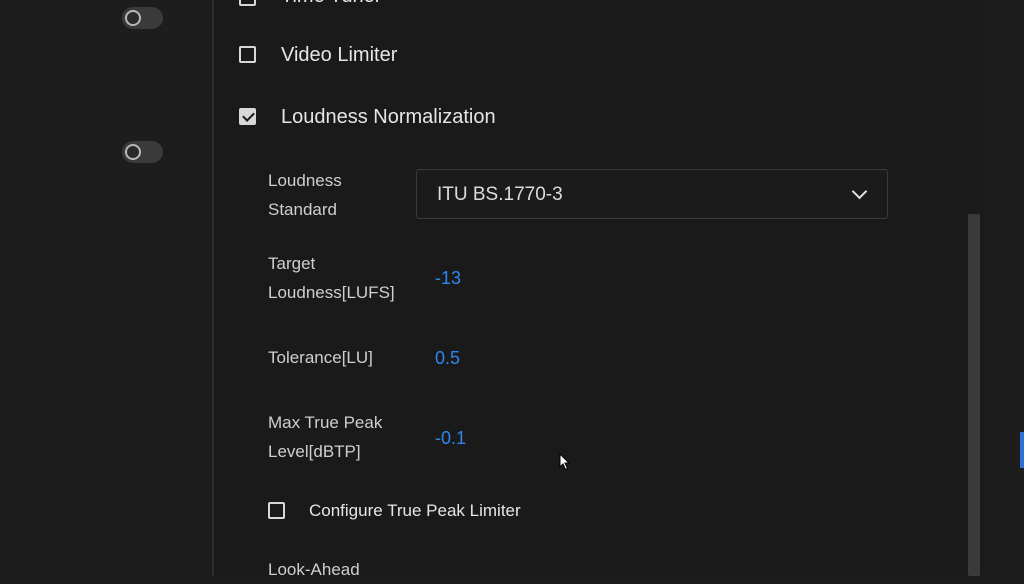  What do you see at coordinates (247, 54) in the screenshot?
I see `video-limiter-checkbox` at bounding box center [247, 54].